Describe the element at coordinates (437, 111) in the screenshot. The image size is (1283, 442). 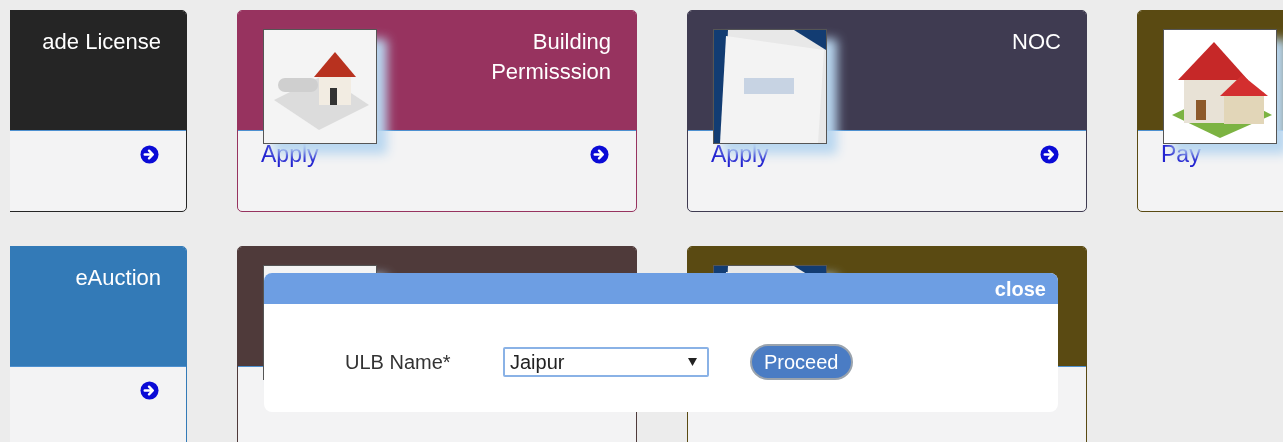
I see `tile-card: Building Permisssion Apply` at that location.